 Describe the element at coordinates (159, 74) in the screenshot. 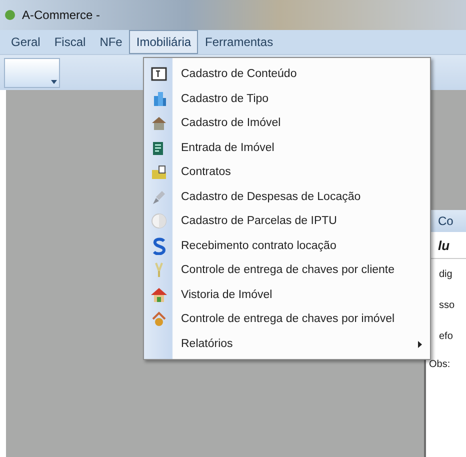

I see `frame-icon` at that location.